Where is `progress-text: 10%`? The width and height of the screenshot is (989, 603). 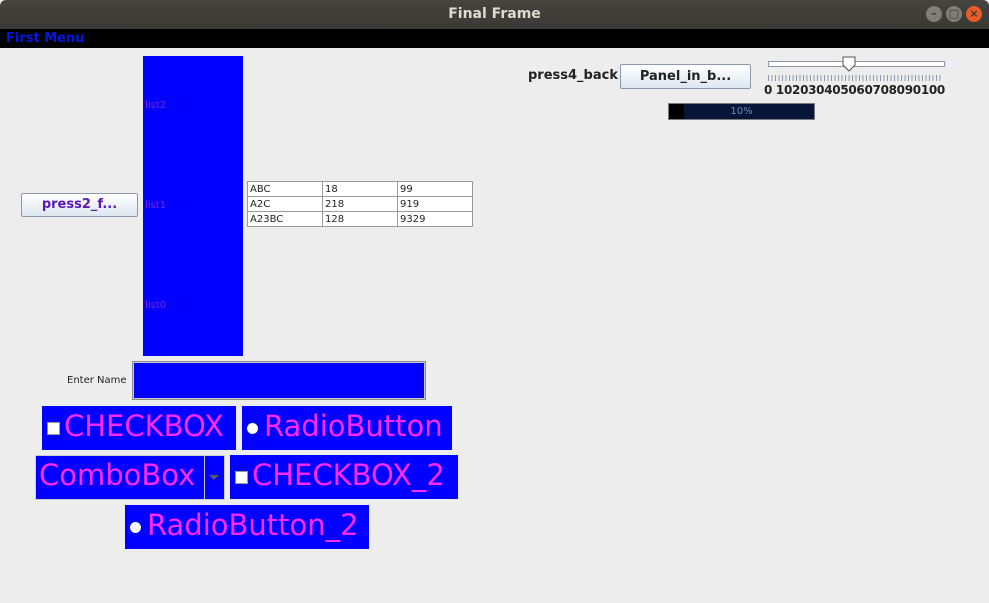
progress-text: 10% is located at coordinates (741, 111).